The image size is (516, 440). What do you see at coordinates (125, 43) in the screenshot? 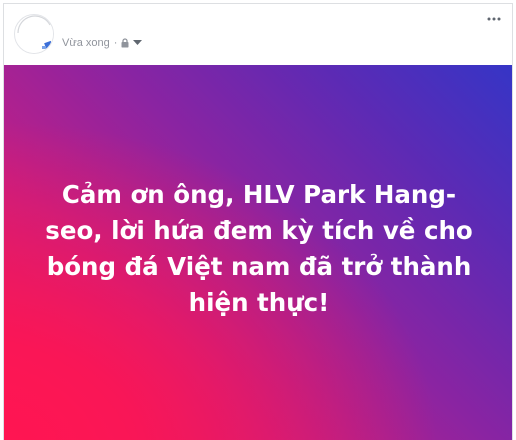
I see `lock-icon` at bounding box center [125, 43].